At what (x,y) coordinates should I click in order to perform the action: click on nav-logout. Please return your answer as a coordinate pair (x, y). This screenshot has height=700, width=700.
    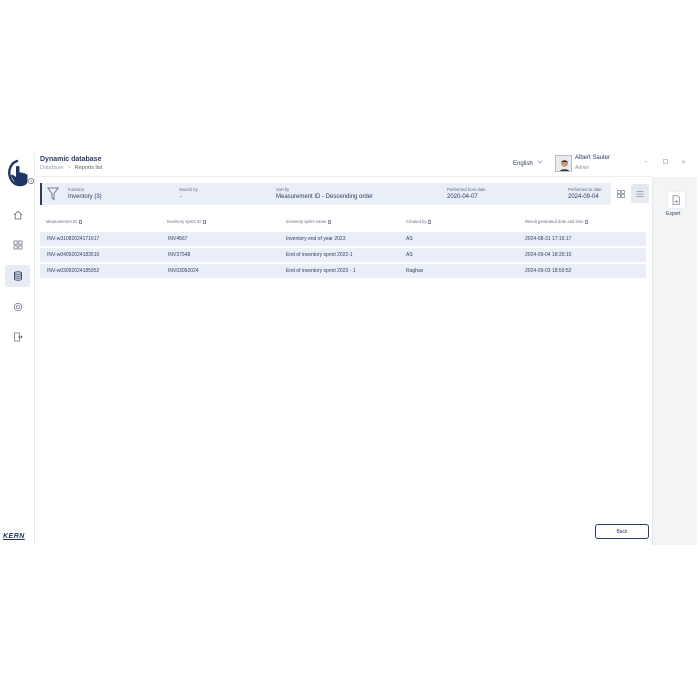
    Looking at the image, I should click on (17, 337).